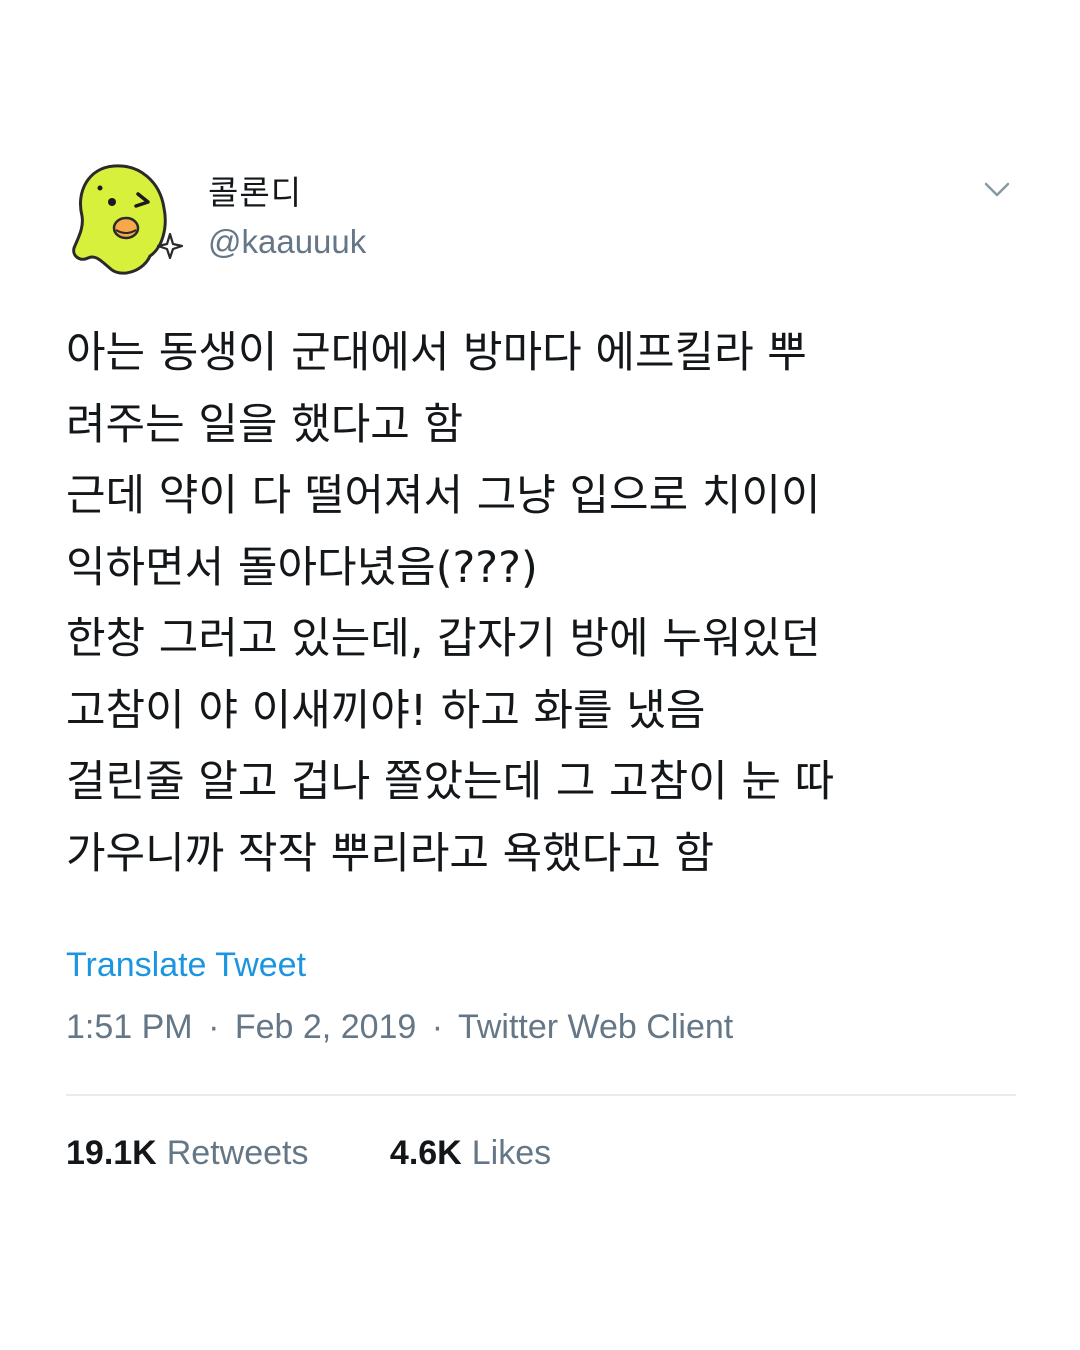  I want to click on tweet-text-line: 고참이 야 이새끼야! 하고 화를 냈음, so click(386, 710).